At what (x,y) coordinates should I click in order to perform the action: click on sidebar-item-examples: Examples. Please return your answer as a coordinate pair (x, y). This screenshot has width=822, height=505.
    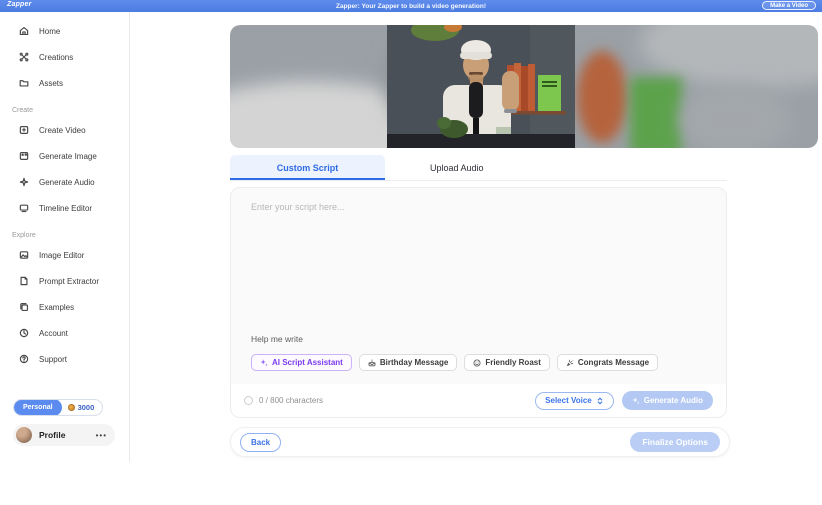
    Looking at the image, I should click on (64, 307).